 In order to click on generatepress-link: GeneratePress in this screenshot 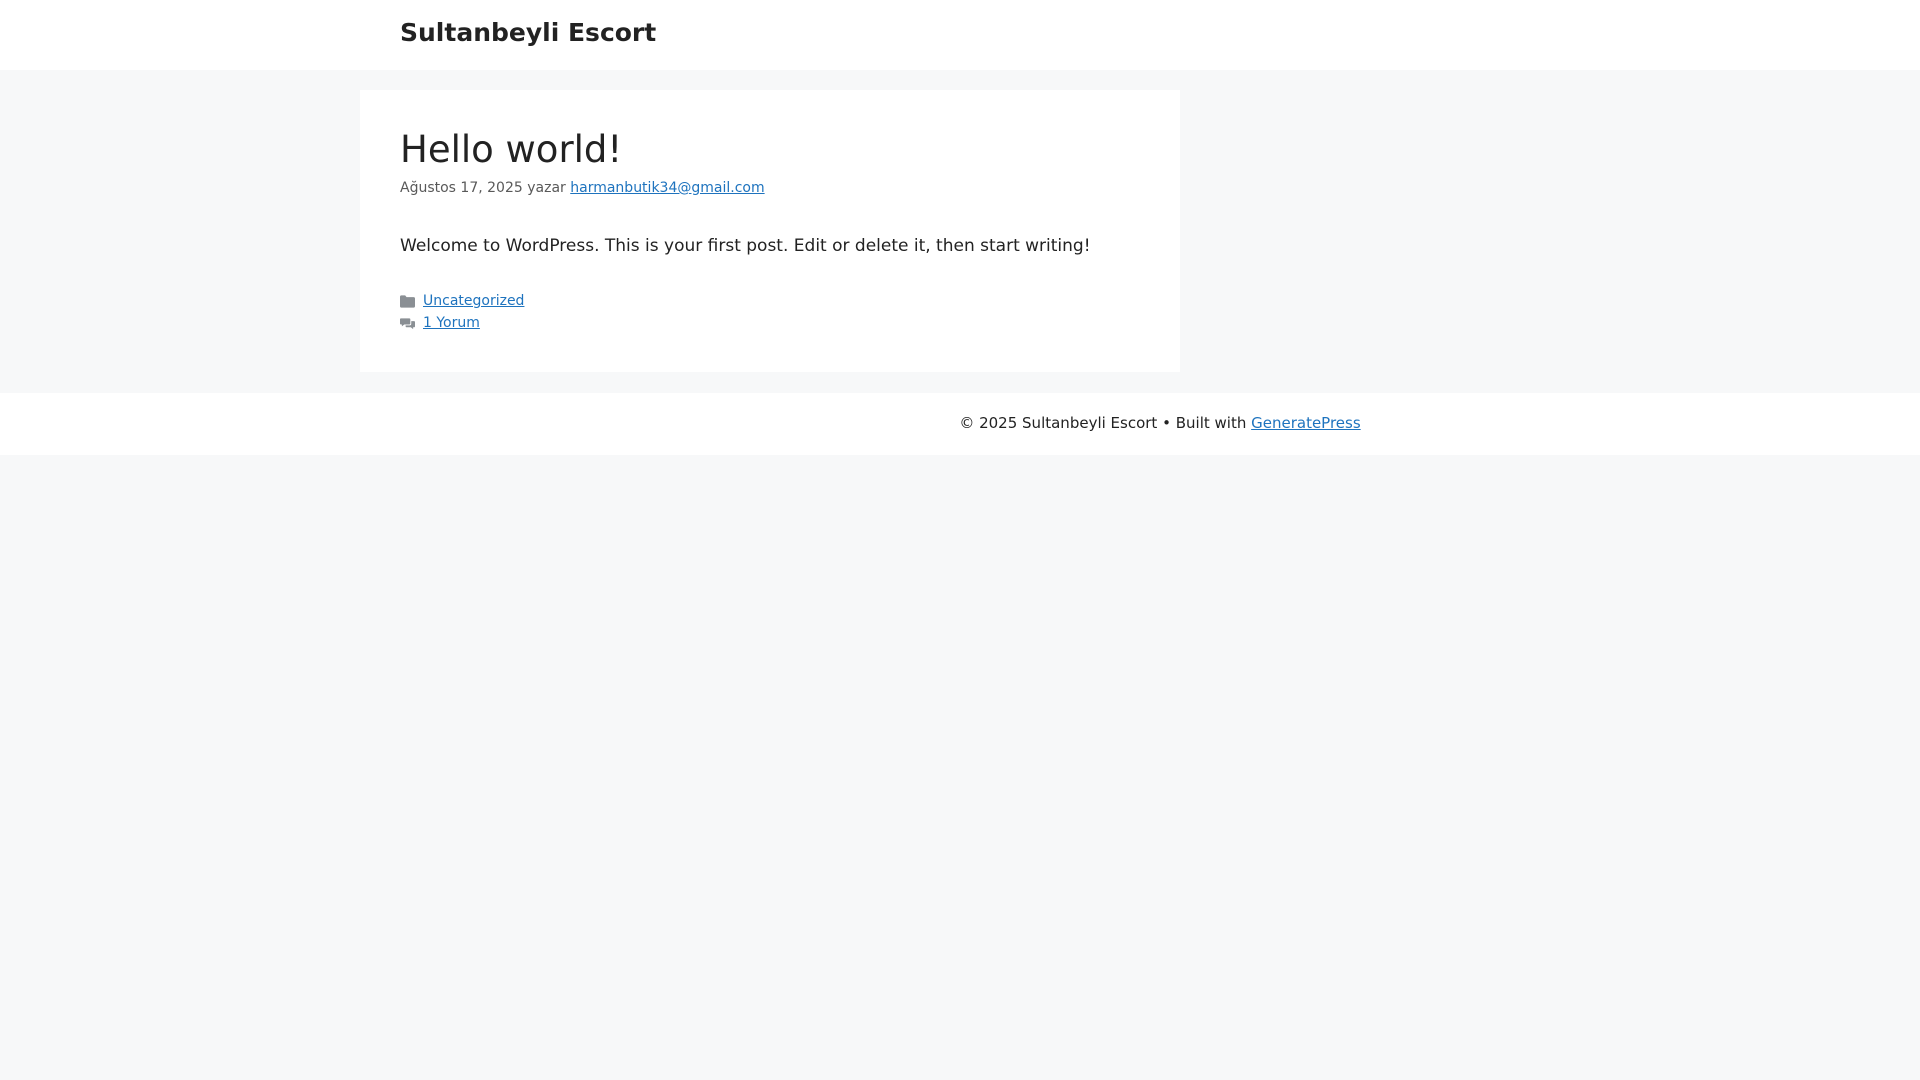, I will do `click(1306, 423)`.